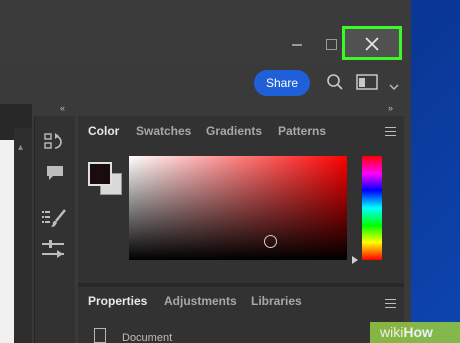  I want to click on tab-properties: Properties, so click(117, 301).